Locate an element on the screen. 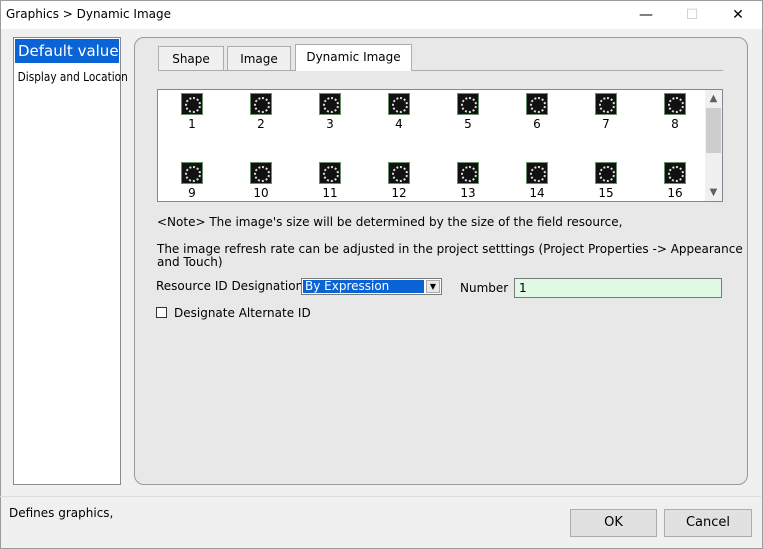 The height and width of the screenshot is (549, 763). image-item: 11 is located at coordinates (330, 181).